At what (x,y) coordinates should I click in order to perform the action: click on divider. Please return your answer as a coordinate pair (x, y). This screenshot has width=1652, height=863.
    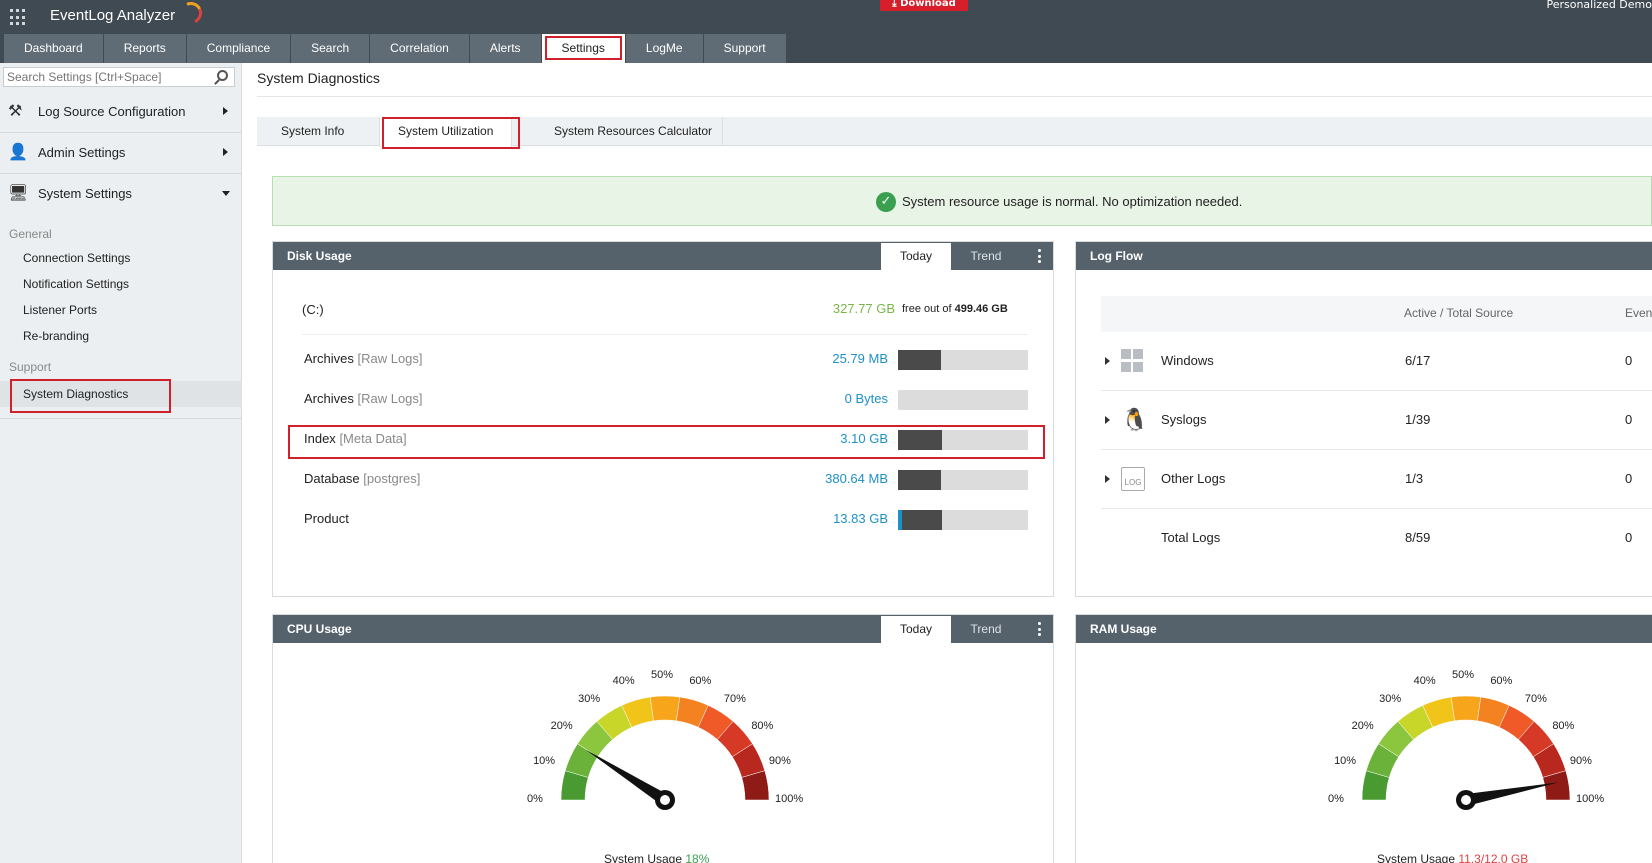
    Looking at the image, I should click on (665, 334).